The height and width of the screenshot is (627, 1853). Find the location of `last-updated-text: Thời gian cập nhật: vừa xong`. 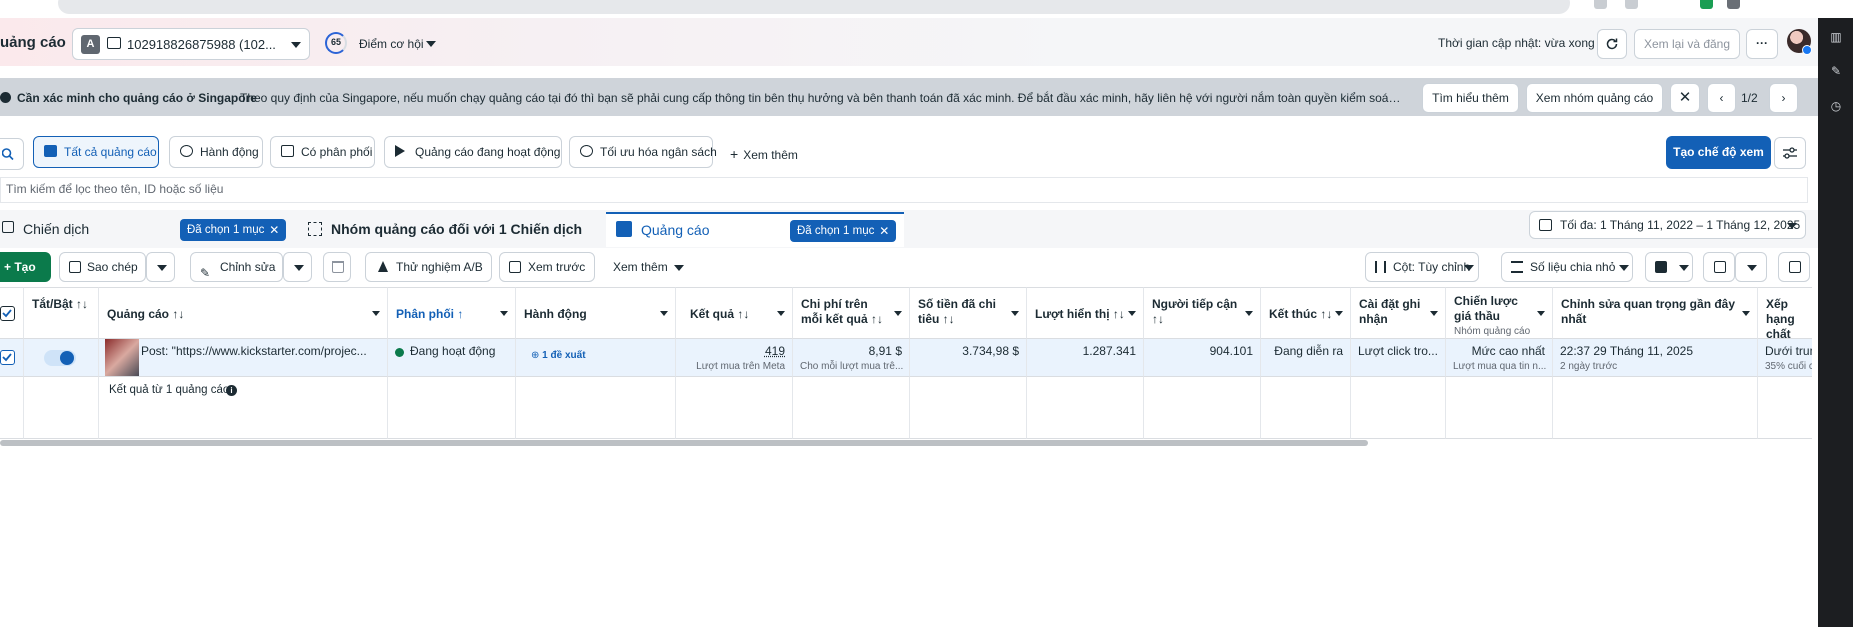

last-updated-text: Thời gian cập nhật: vừa xong is located at coordinates (1516, 43).